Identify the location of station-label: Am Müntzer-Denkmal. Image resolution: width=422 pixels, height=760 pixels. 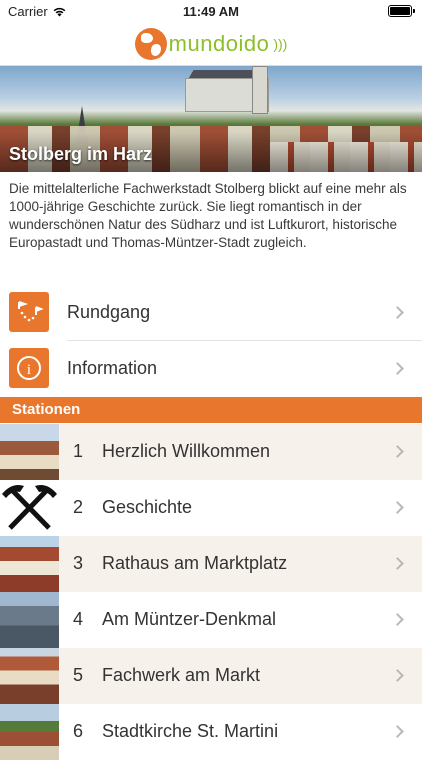
(189, 619).